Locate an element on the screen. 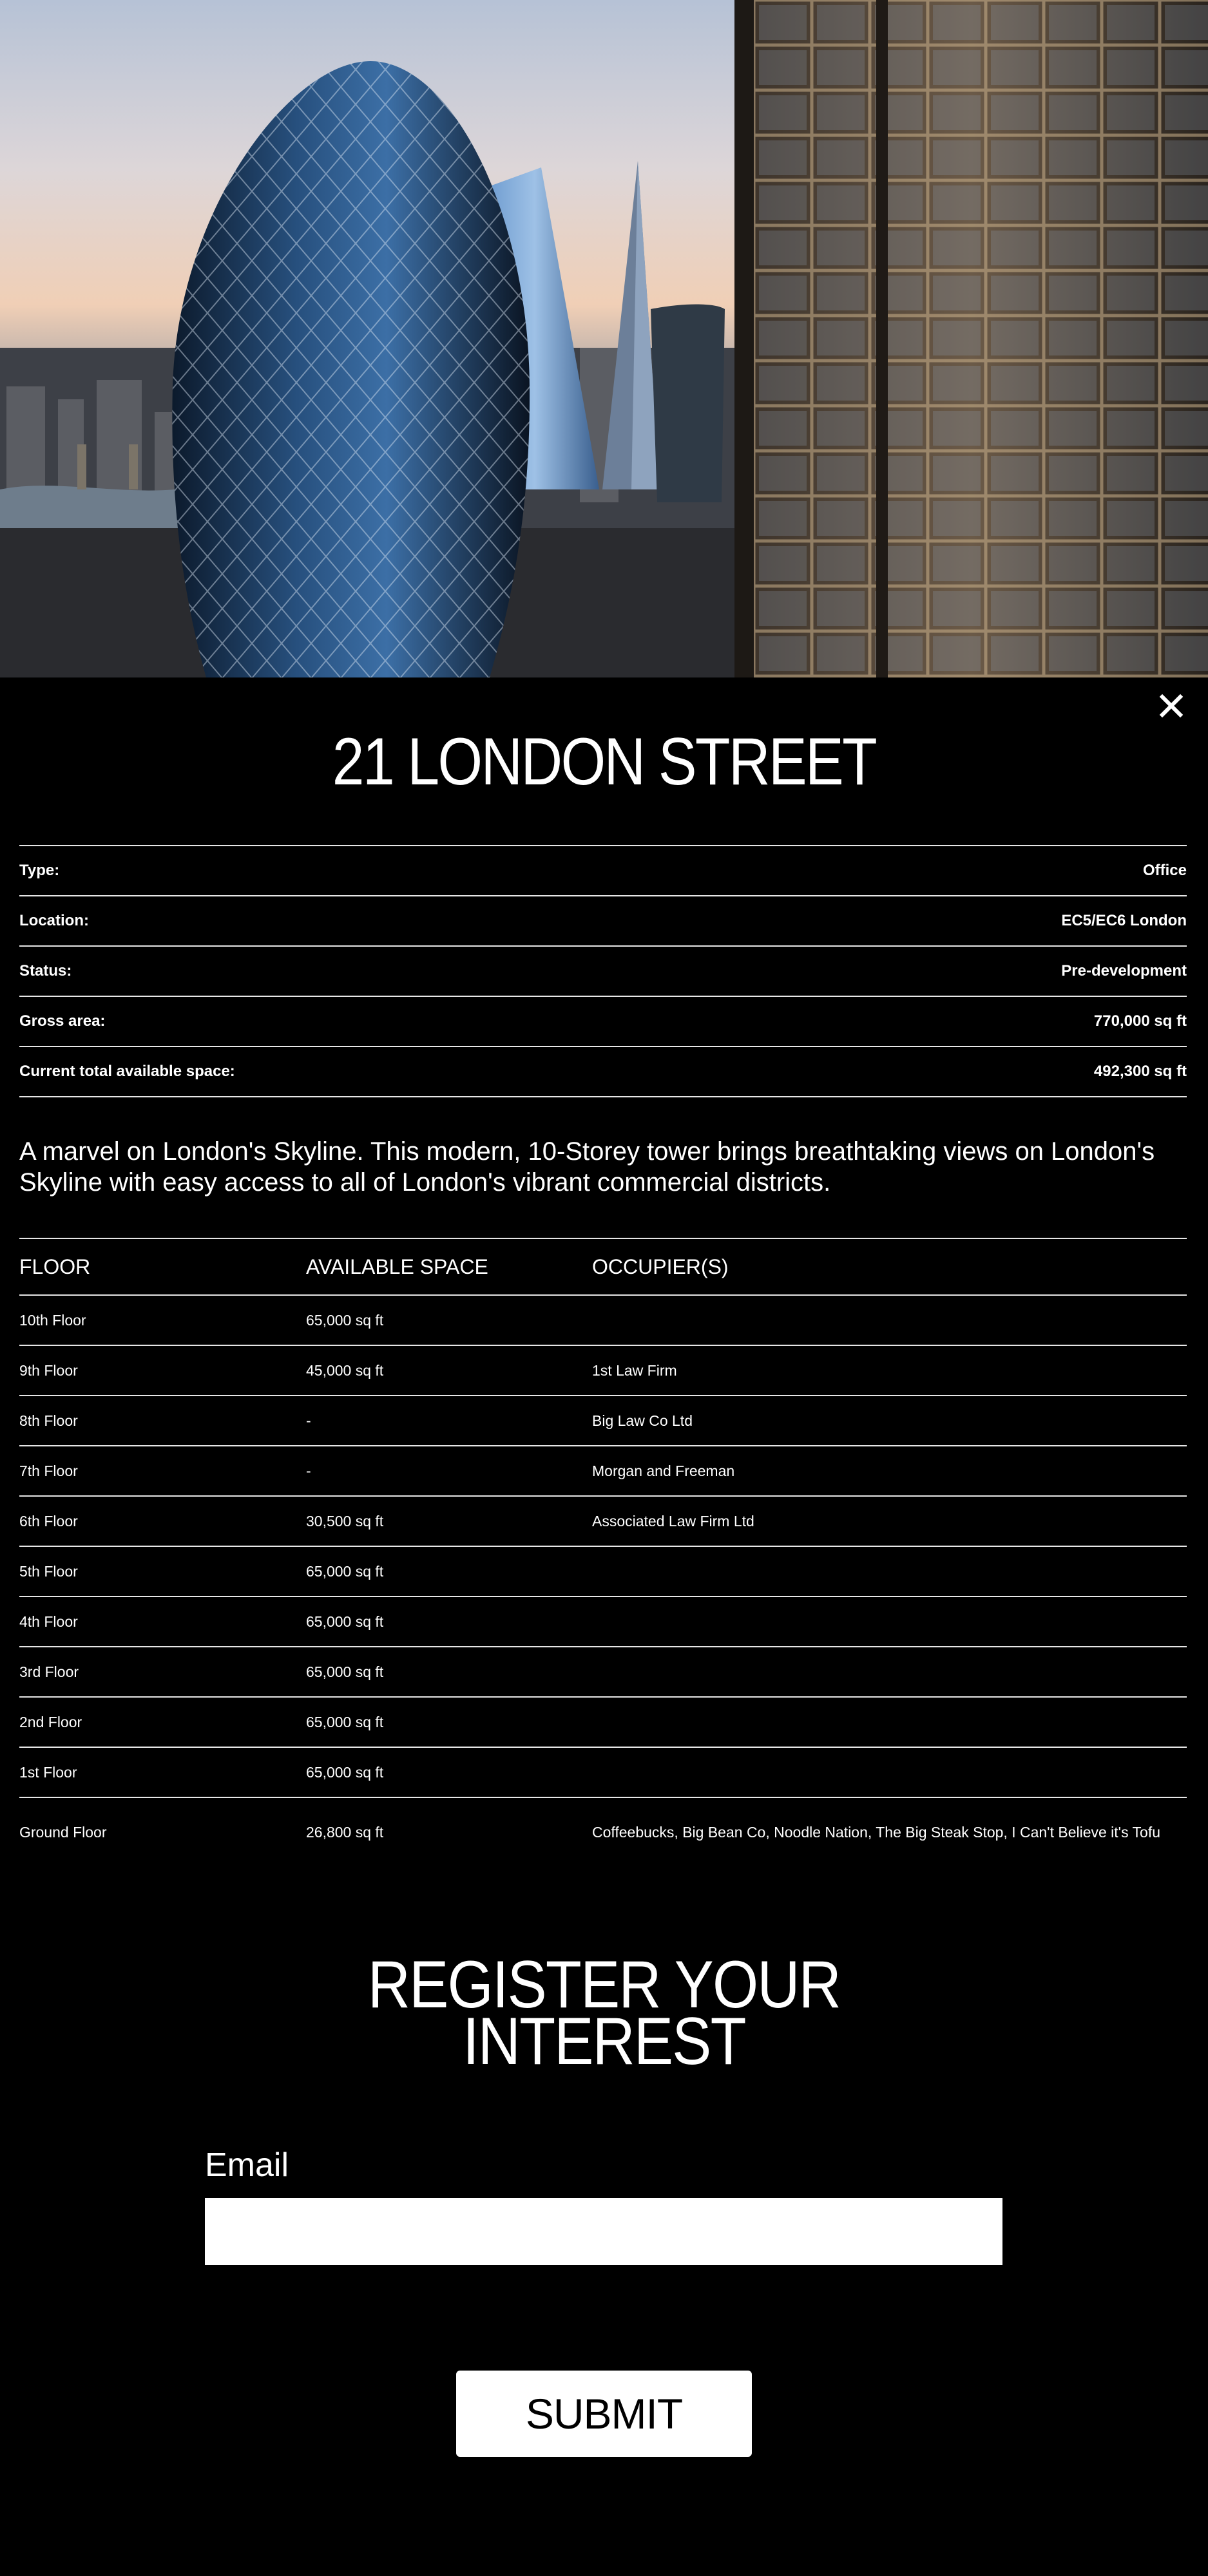  register-title: REGISTER YOUR INTEREST is located at coordinates (604, 2015).